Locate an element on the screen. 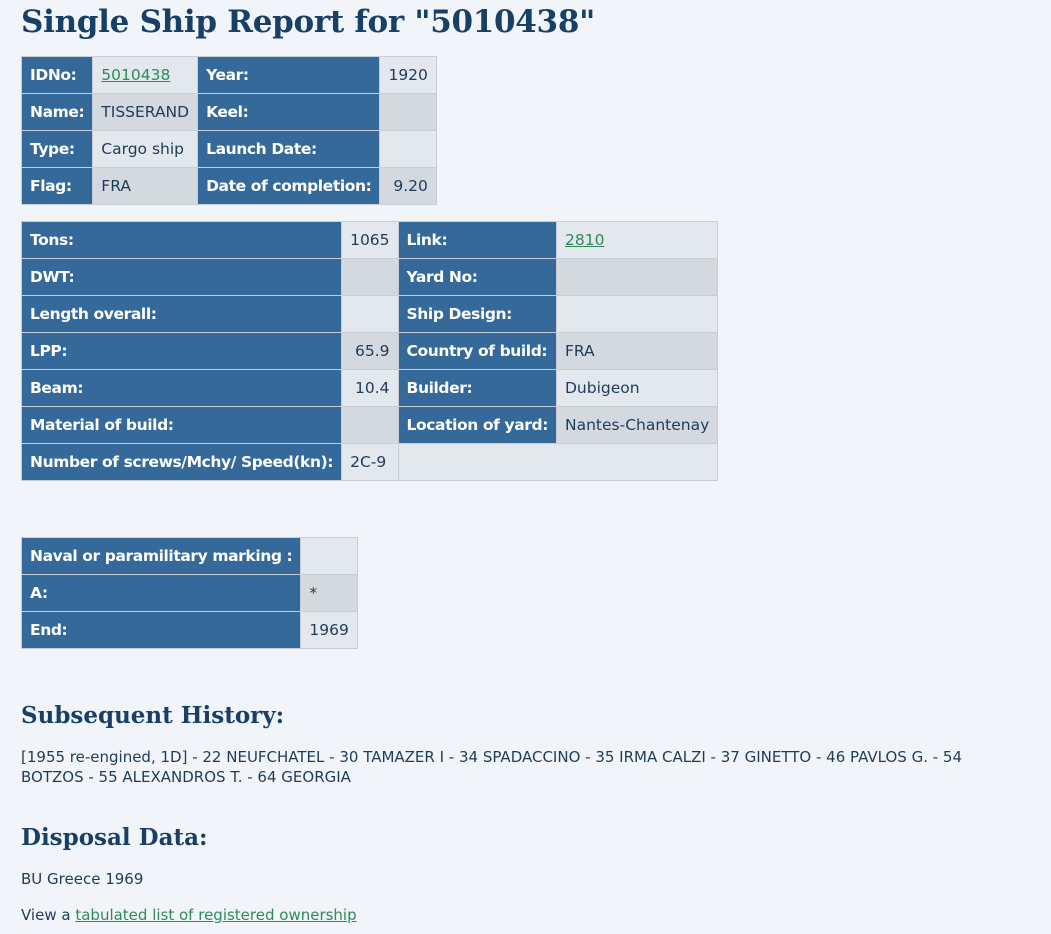 The width and height of the screenshot is (1051, 934). length-overall-label: Length overall: is located at coordinates (181, 314).